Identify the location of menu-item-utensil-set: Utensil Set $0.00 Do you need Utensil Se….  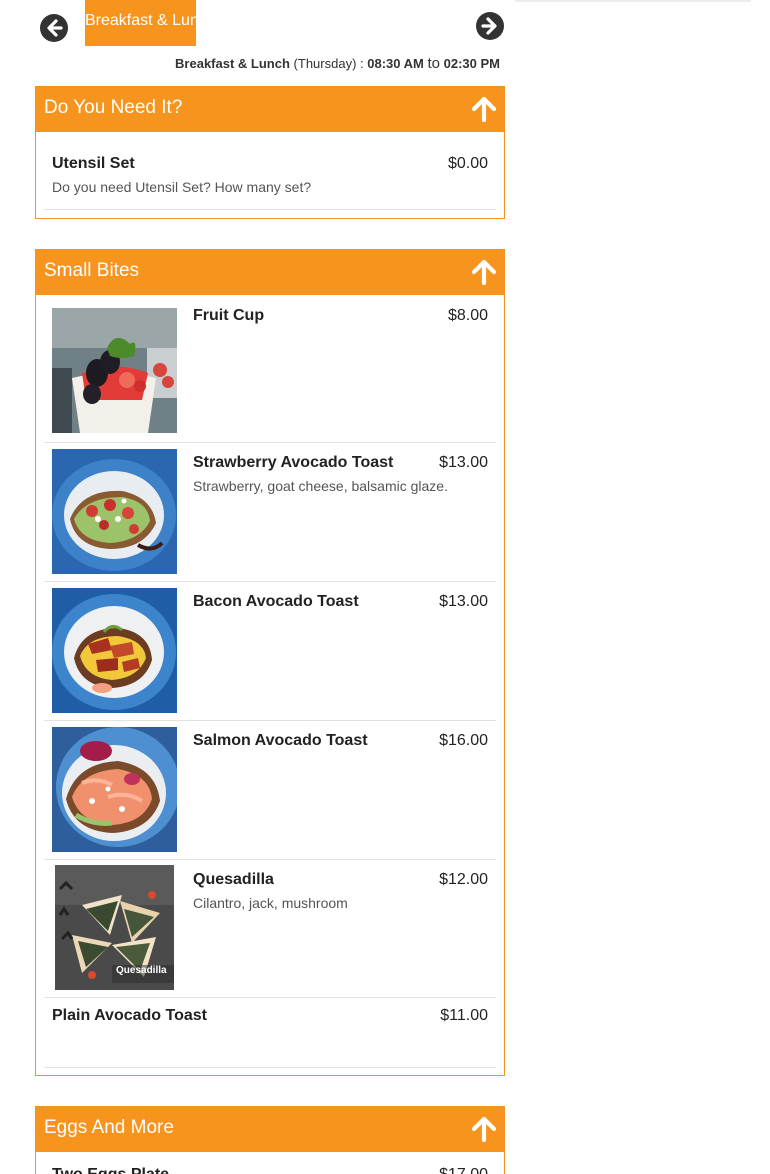
(270, 171).